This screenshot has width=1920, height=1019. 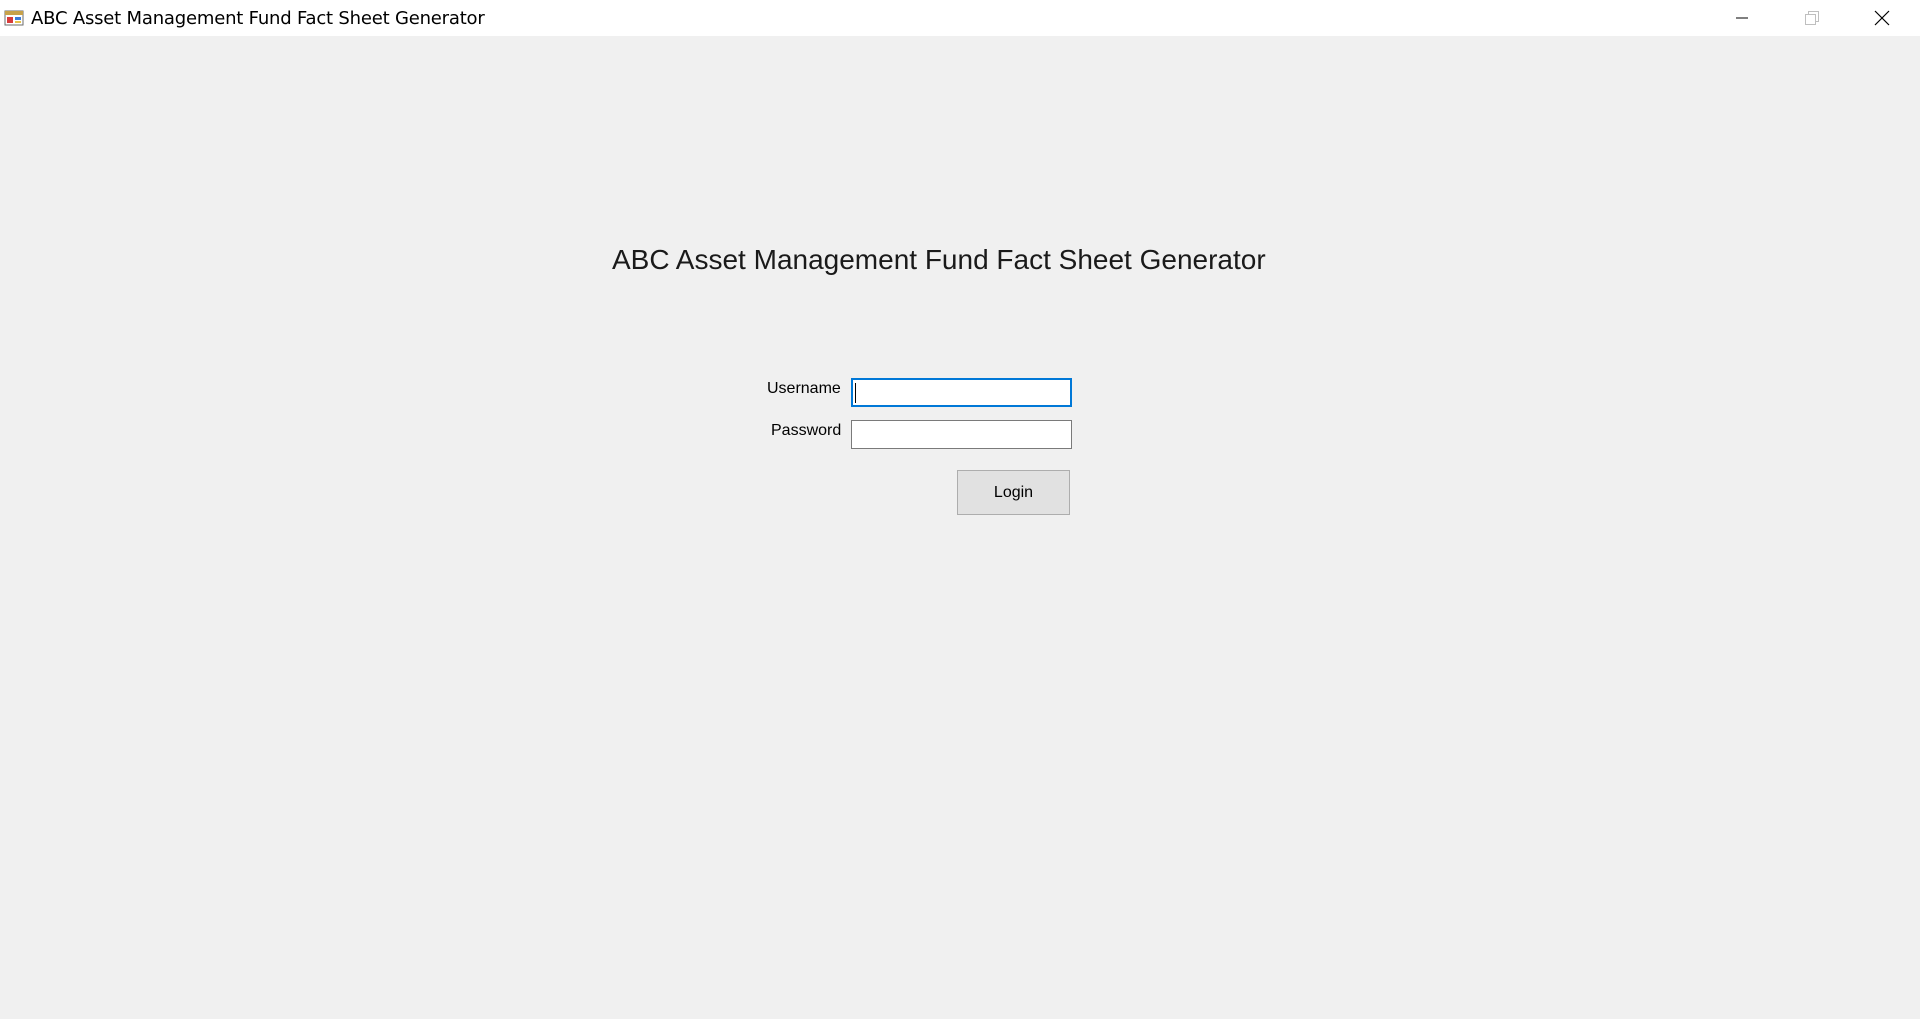 I want to click on restore-icon, so click(x=1812, y=18).